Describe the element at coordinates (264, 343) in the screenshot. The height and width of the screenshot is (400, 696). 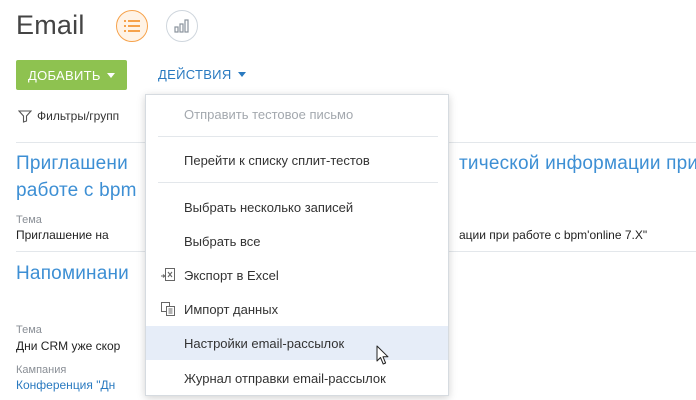
I see `menu-item-label: Настройки email-рассылок` at that location.